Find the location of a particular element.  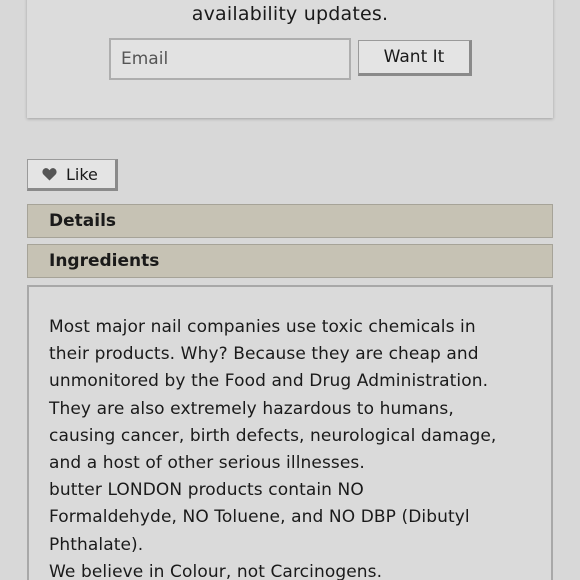

heart-icon is located at coordinates (49, 174).